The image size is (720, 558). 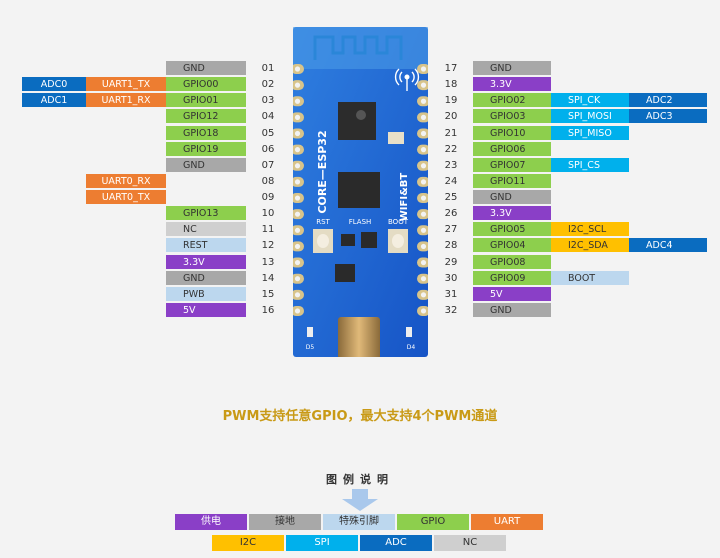 What do you see at coordinates (512, 85) in the screenshot?
I see `pin-18-name: 3.3V` at bounding box center [512, 85].